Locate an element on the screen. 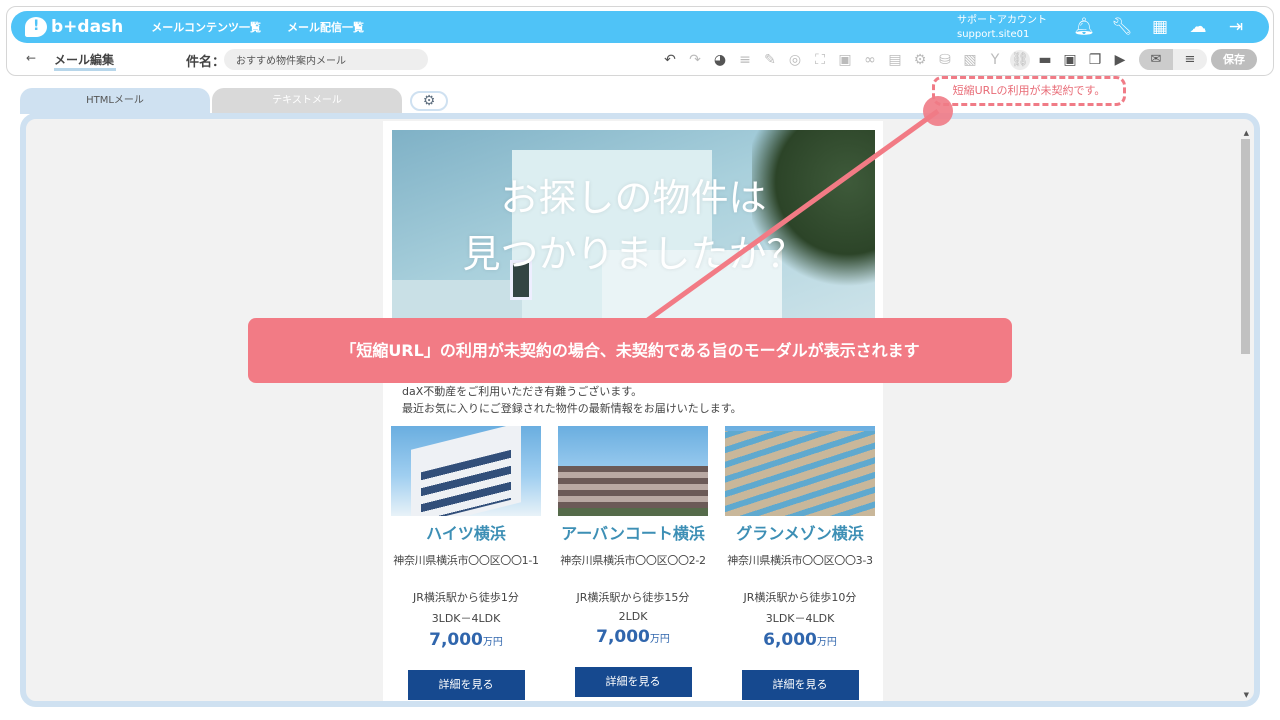 The image size is (1280, 720). property-address: 神奈川県横浜市〇〇区〇〇2-2 is located at coordinates (633, 560).